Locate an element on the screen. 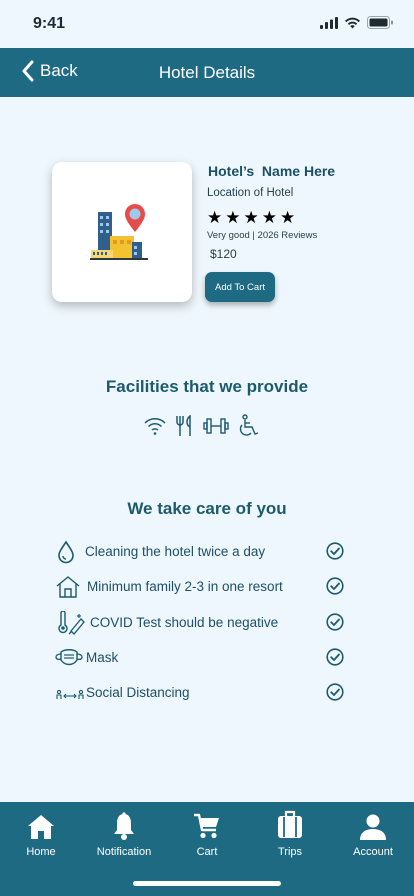  water-drop-icon is located at coordinates (66, 552).